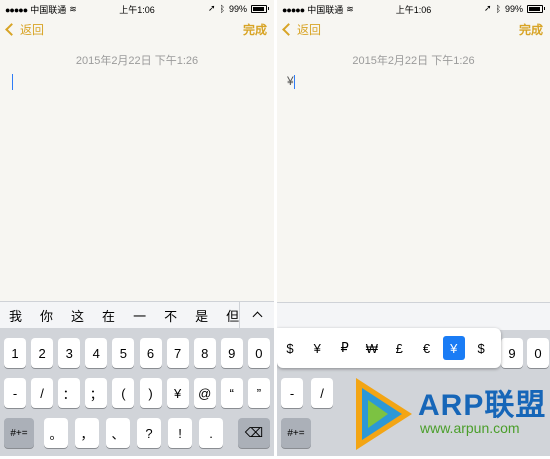 The height and width of the screenshot is (459, 550). I want to click on candidate-7: 是, so click(201, 315).